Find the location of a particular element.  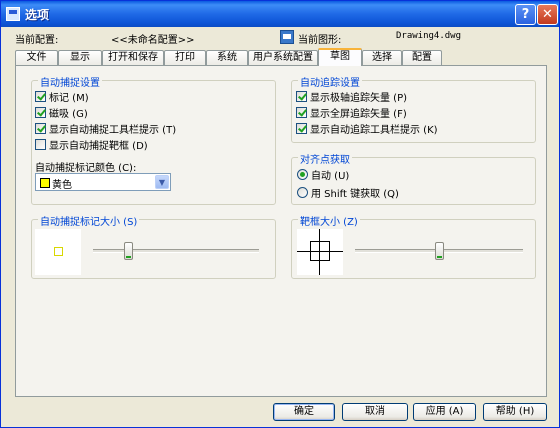

chevron-down-icon: ▼ is located at coordinates (162, 182).